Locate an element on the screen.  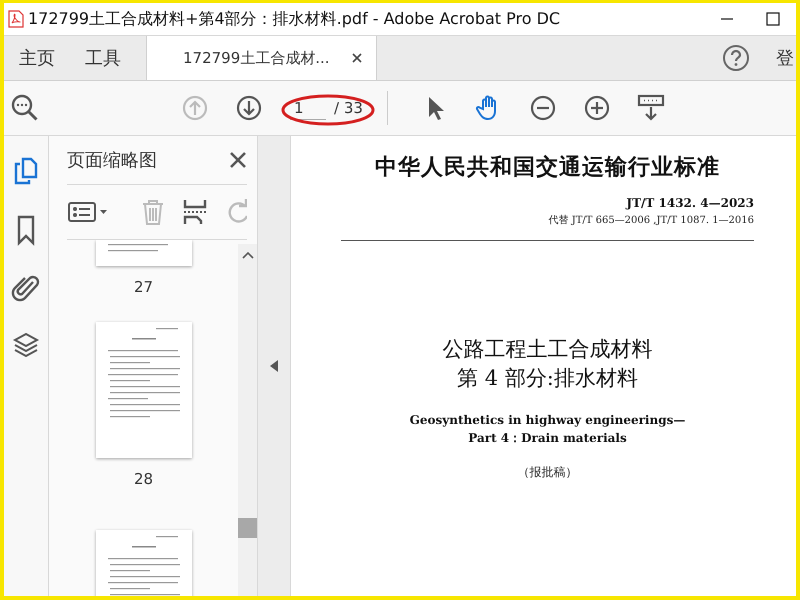
search-icon is located at coordinates (25, 108).